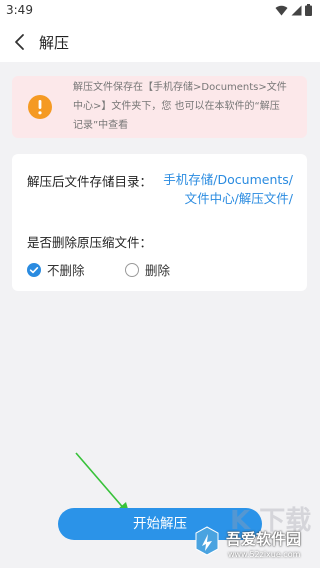 This screenshot has width=320, height=568. I want to click on status-time: 3:49, so click(19, 10).